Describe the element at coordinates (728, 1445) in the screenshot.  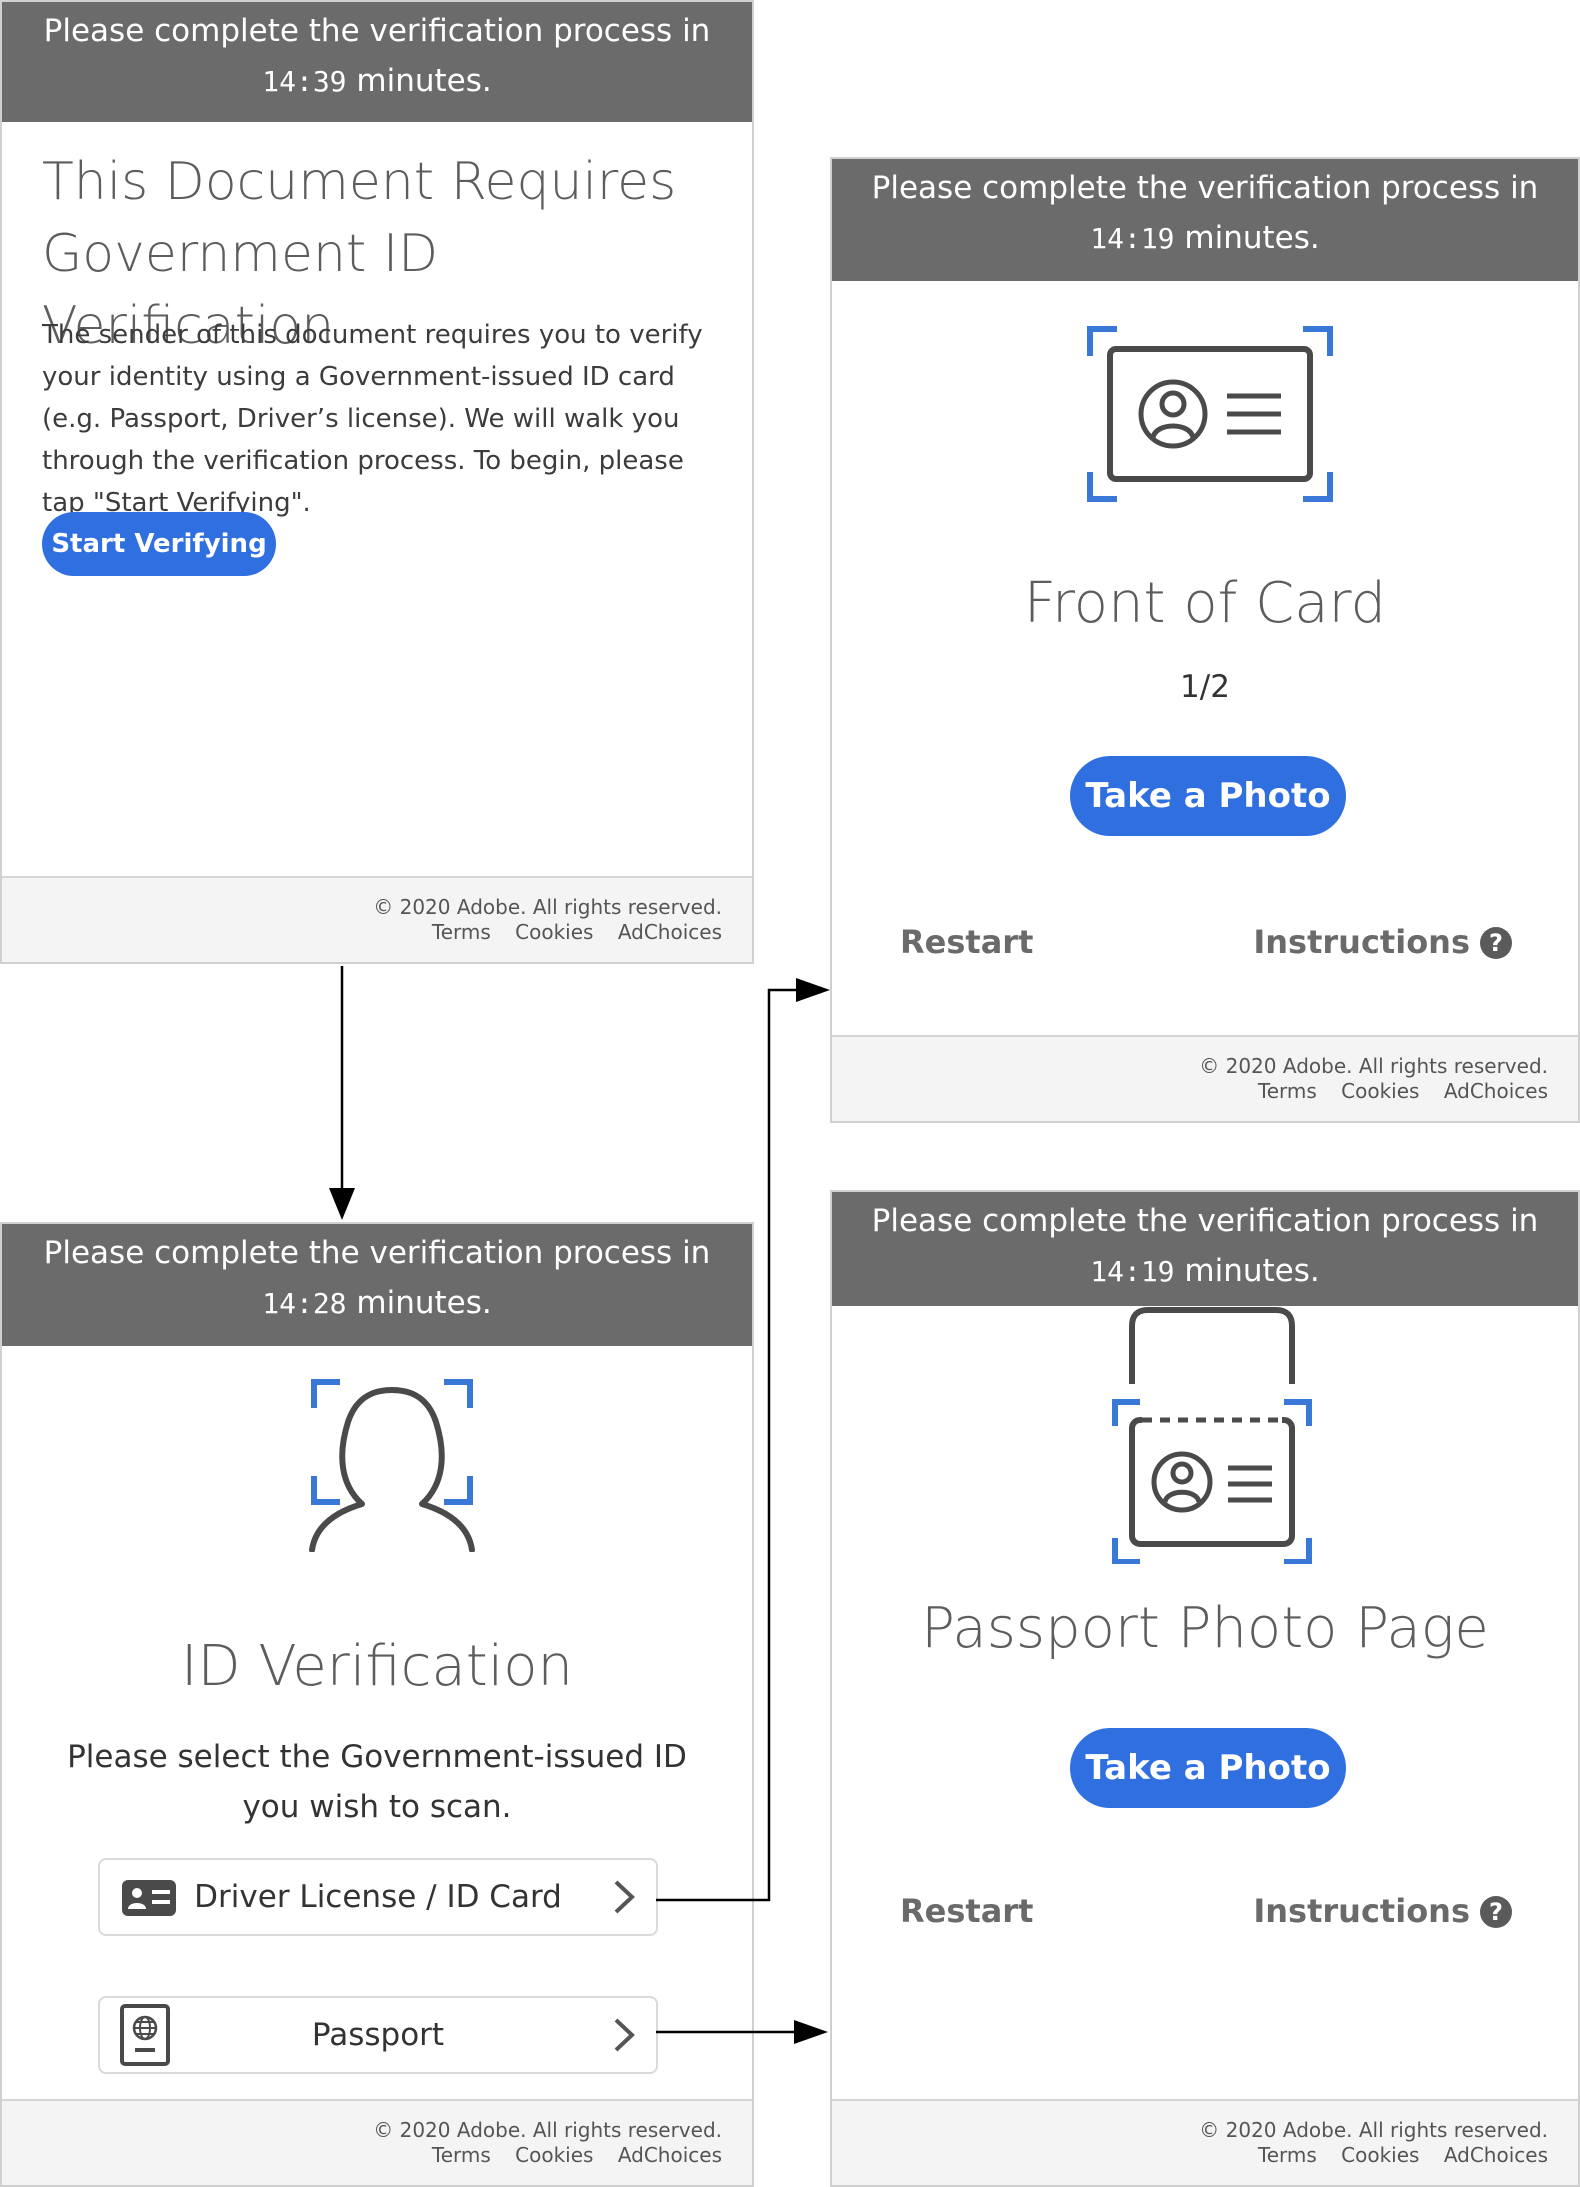
I see `arrow-driver-to-front` at that location.